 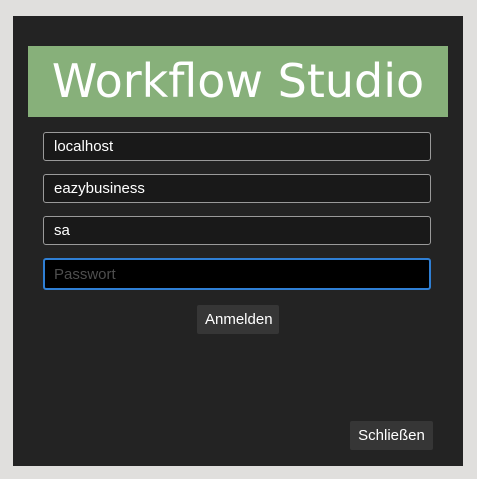 I want to click on database-input, so click(x=237, y=188).